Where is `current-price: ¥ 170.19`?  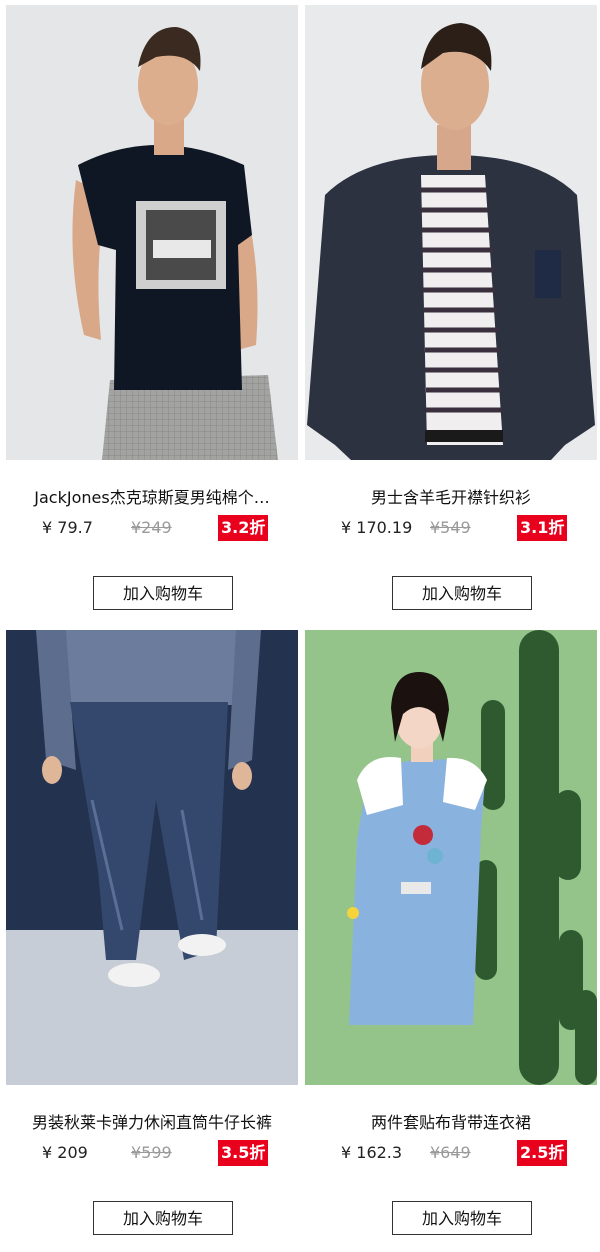 current-price: ¥ 170.19 is located at coordinates (377, 527).